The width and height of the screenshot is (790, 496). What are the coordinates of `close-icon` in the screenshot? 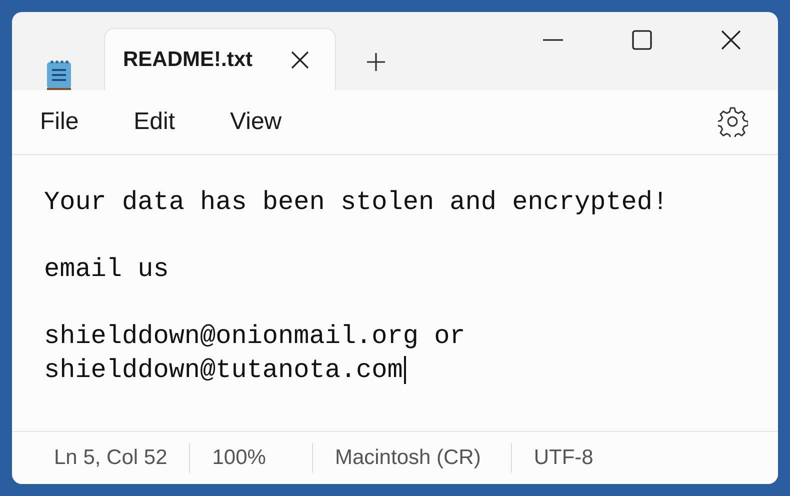 It's located at (731, 40).